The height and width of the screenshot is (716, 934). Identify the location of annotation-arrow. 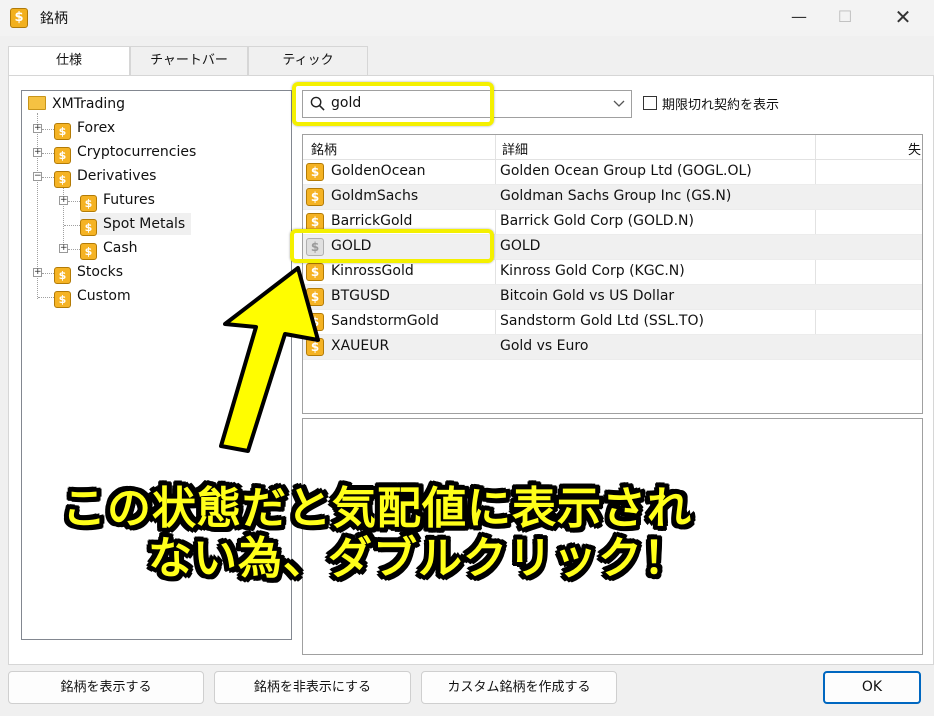
(269, 359).